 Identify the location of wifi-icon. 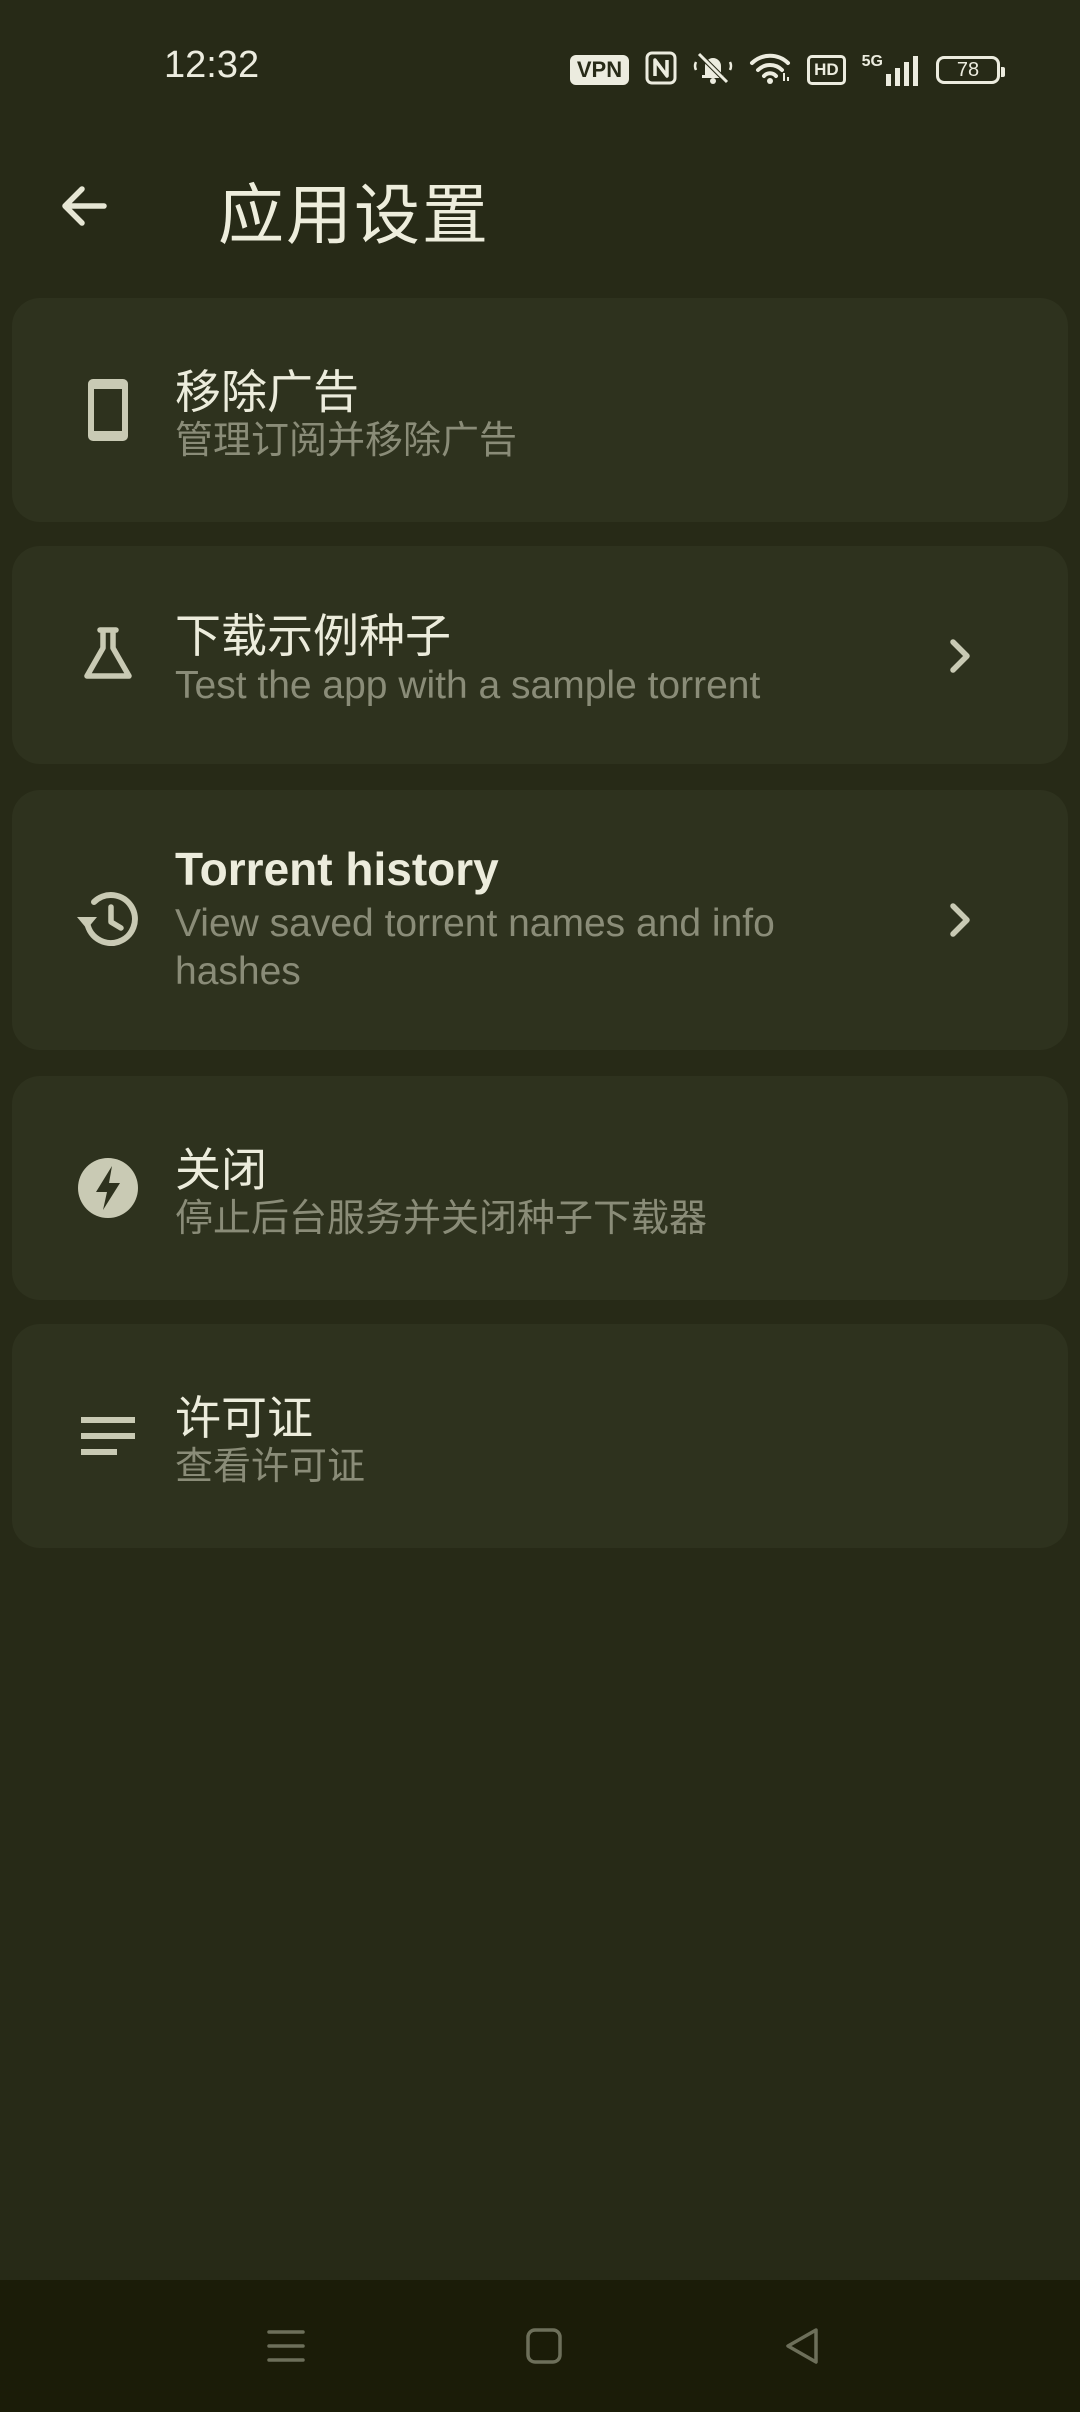
(770, 70).